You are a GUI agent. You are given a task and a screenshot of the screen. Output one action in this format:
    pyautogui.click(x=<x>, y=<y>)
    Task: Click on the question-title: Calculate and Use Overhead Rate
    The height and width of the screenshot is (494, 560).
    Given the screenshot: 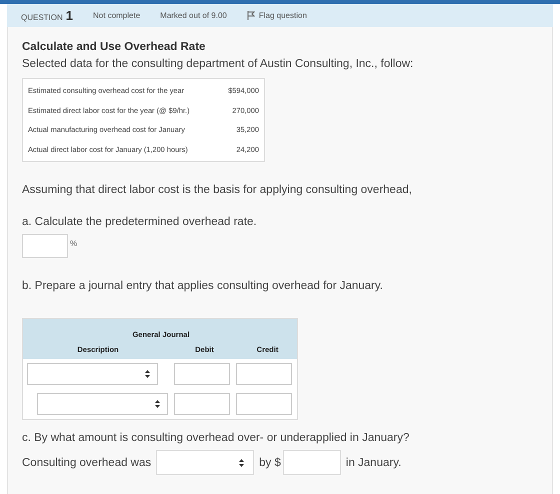 What is the action you would take?
    pyautogui.click(x=114, y=47)
    